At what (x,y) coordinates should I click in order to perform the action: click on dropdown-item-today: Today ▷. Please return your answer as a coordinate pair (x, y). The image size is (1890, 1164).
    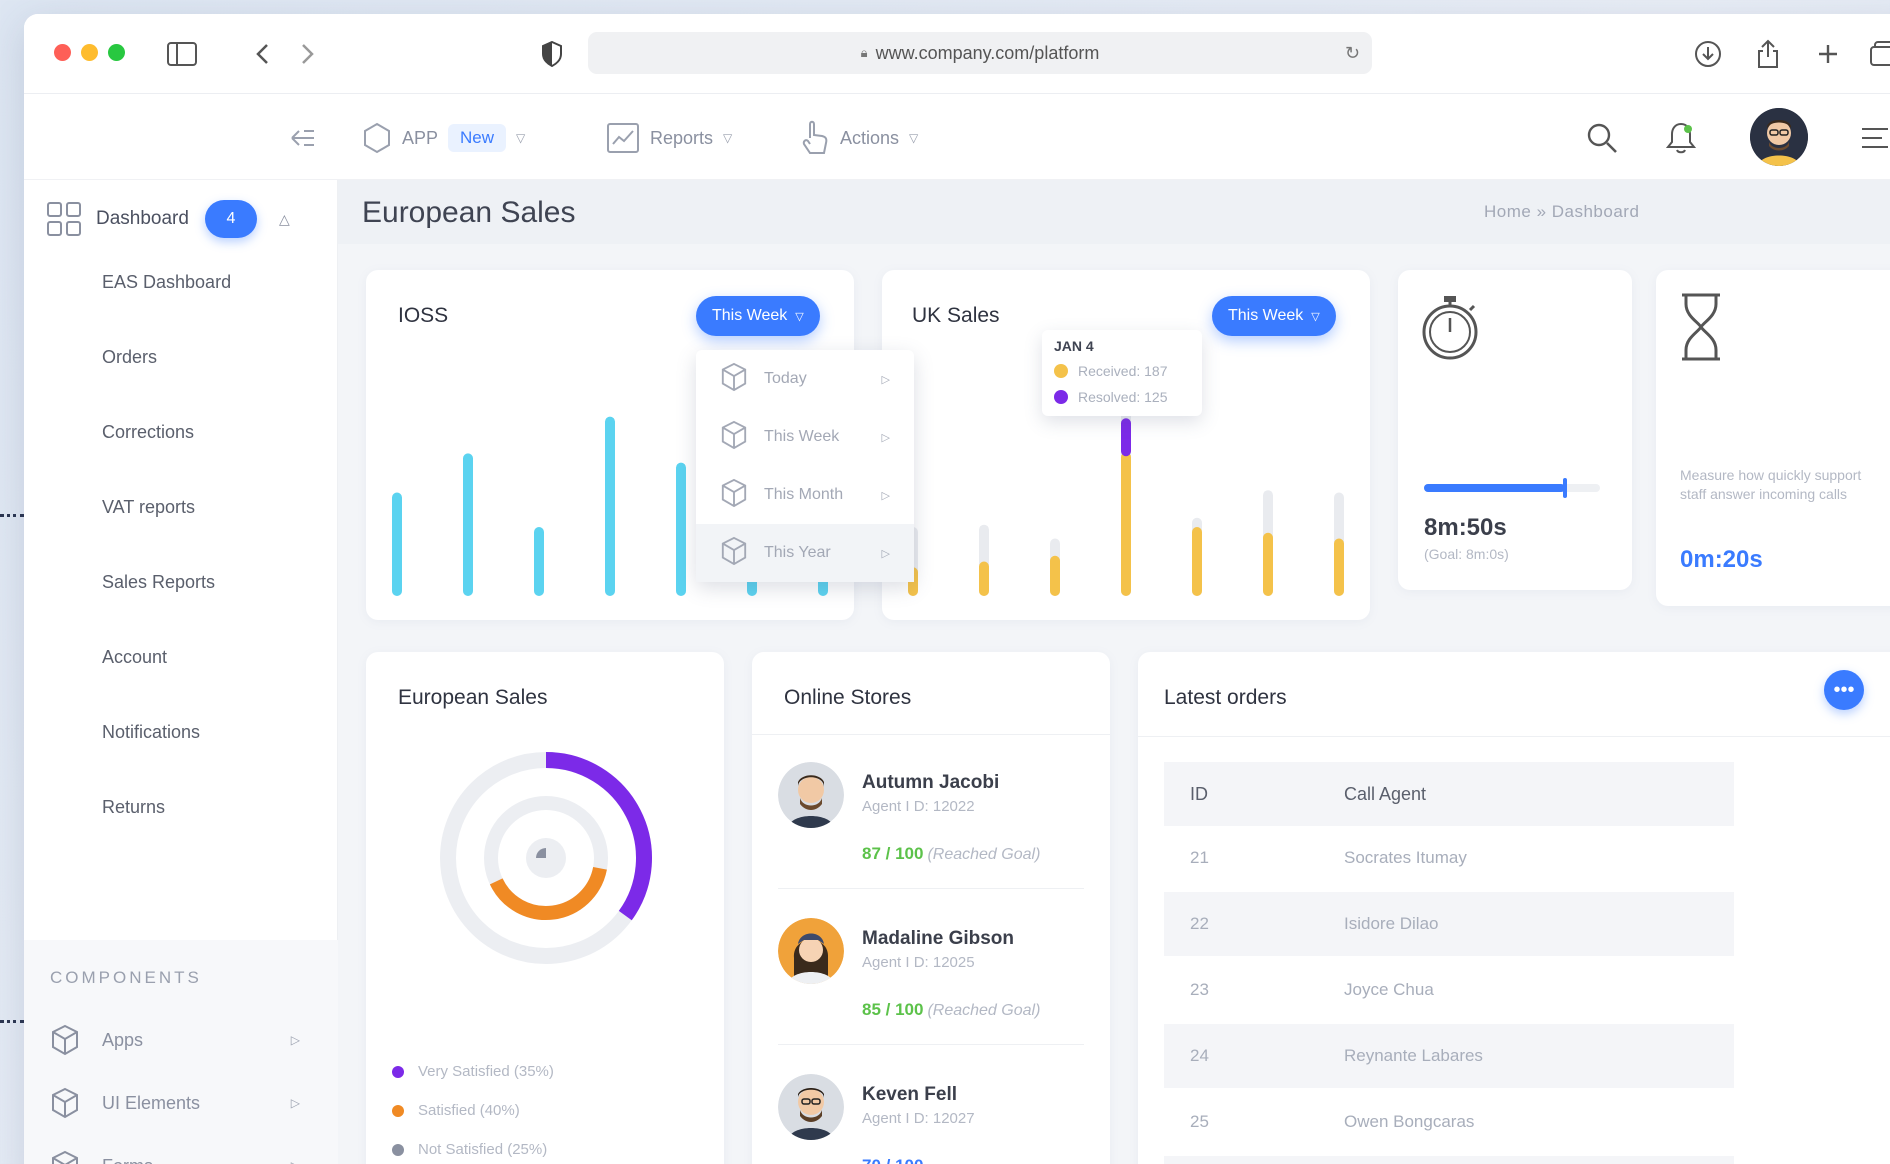
    Looking at the image, I should click on (805, 379).